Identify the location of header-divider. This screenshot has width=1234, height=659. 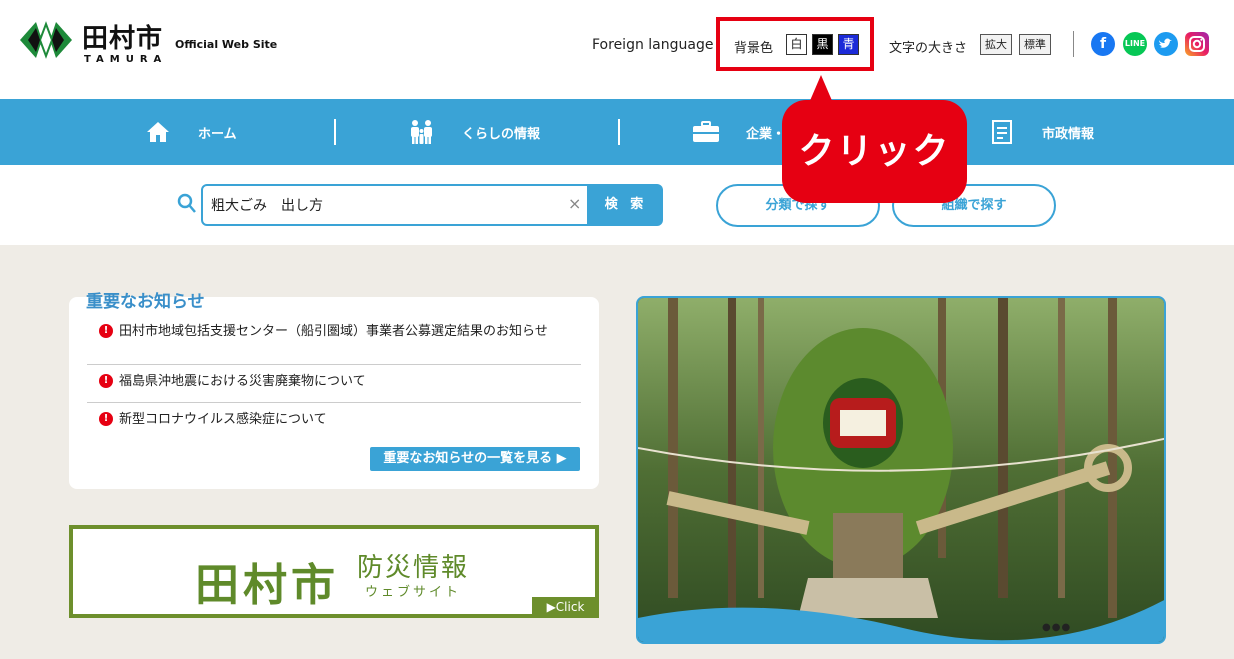
(1073, 44).